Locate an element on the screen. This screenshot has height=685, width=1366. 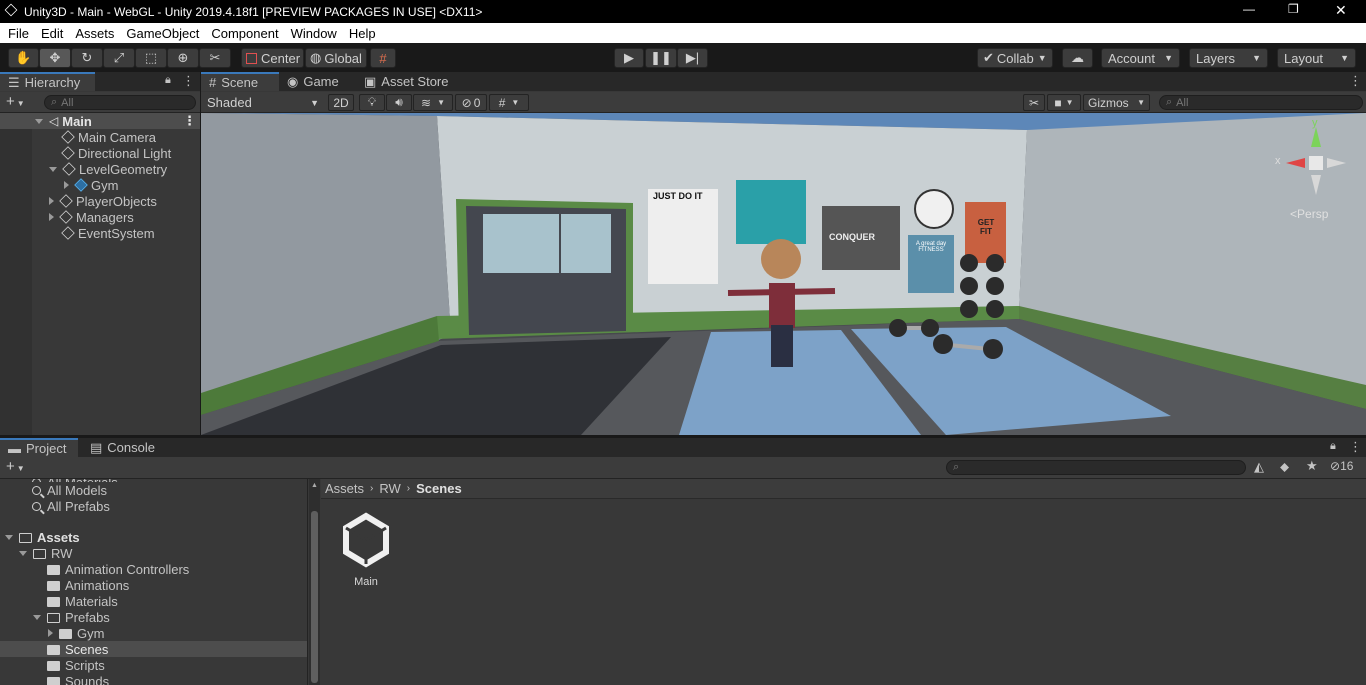
pivot-toggle: Center is located at coordinates (272, 58).